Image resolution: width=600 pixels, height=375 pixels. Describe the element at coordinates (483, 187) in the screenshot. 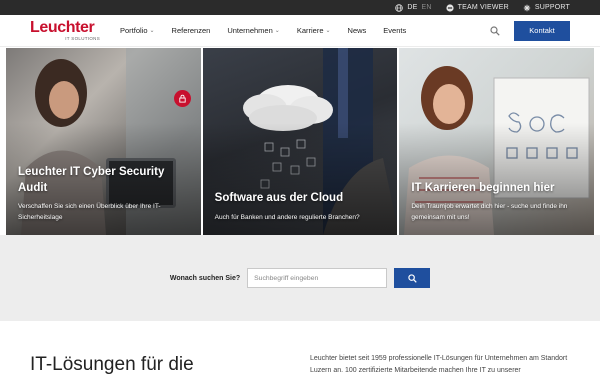

I see `tile-title: IT Karrieren beginnen hier` at that location.